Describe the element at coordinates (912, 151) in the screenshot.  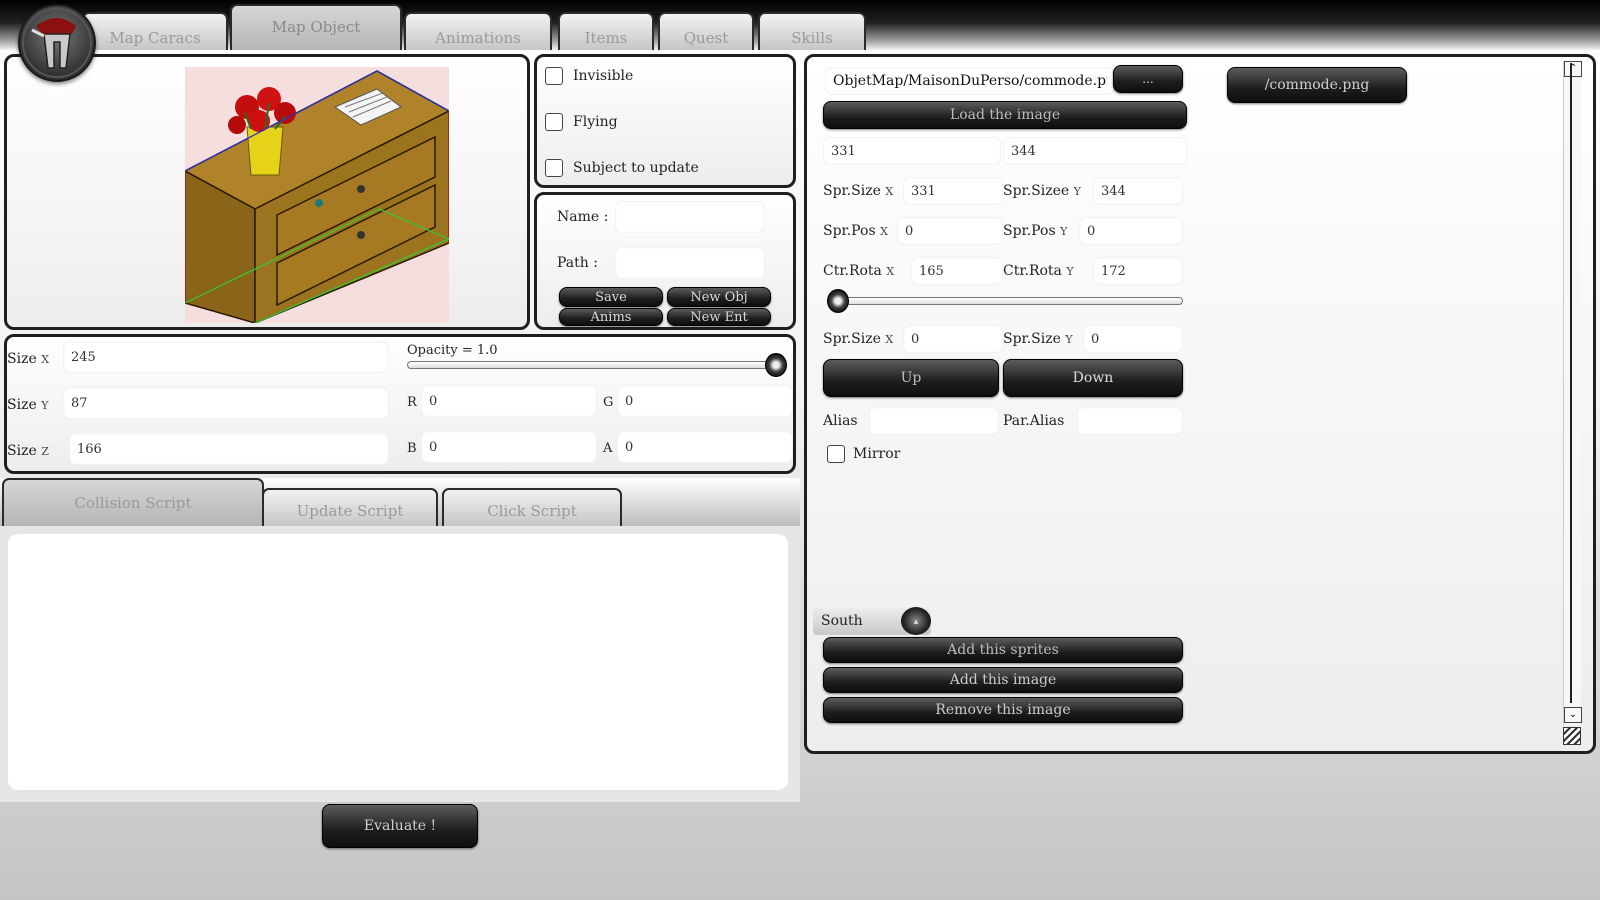
I see `image-width-input` at that location.